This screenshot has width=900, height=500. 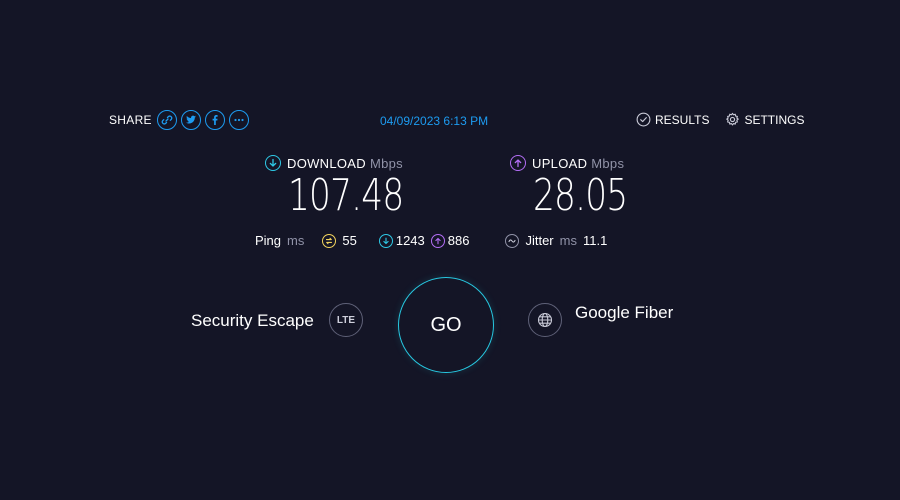 What do you see at coordinates (190, 120) in the screenshot?
I see `twitter-icon` at bounding box center [190, 120].